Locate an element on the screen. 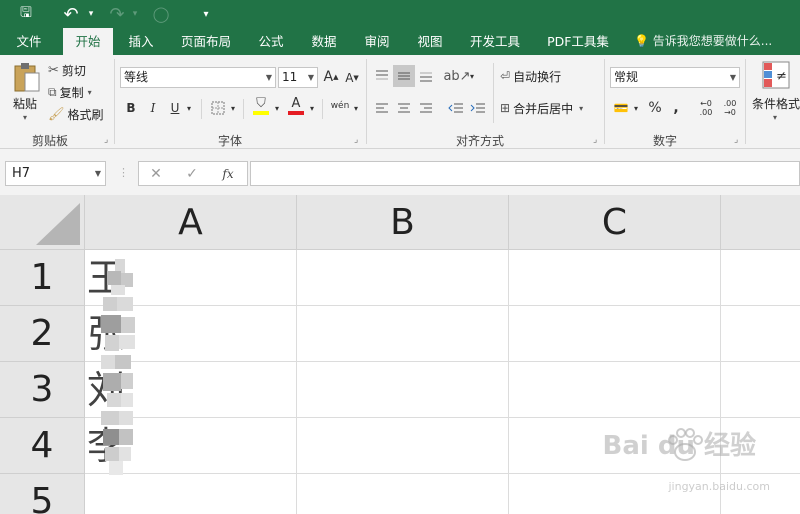 The height and width of the screenshot is (514, 800). column-header-d is located at coordinates (760, 222).